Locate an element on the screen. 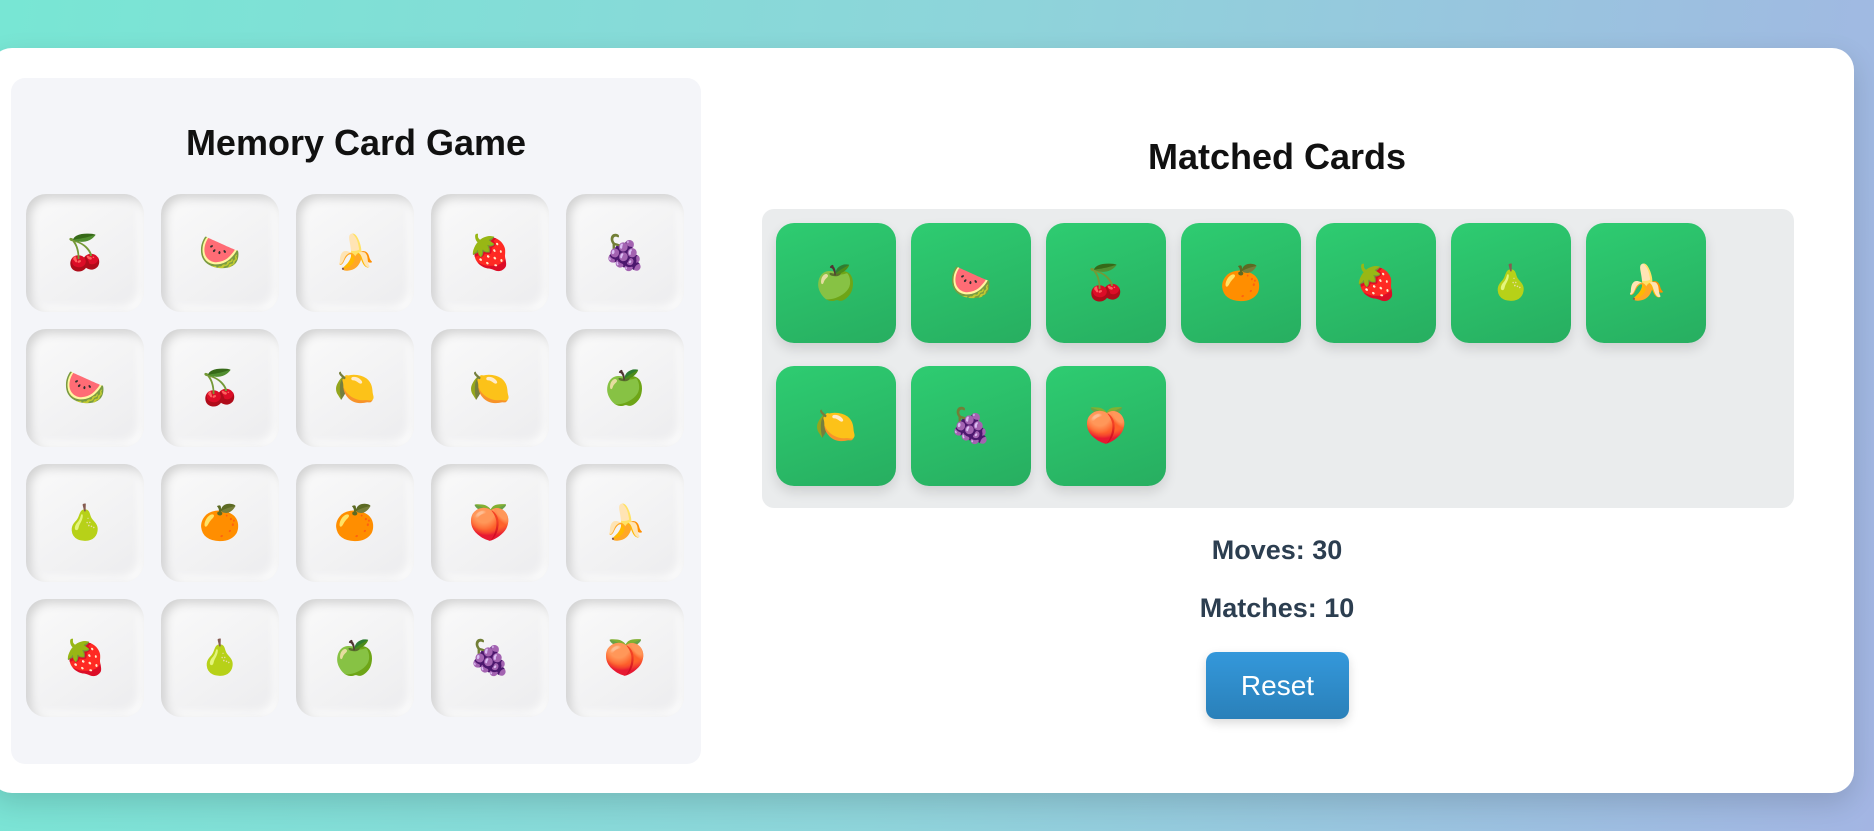 The width and height of the screenshot is (1874, 831). matched-card: 🍊 is located at coordinates (1241, 283).